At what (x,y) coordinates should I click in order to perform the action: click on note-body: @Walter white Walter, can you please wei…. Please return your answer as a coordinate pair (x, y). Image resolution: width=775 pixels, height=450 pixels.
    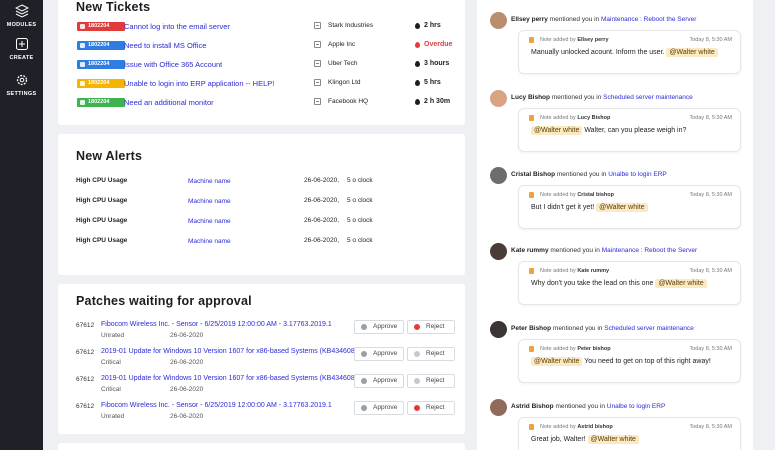
    Looking at the image, I should click on (608, 130).